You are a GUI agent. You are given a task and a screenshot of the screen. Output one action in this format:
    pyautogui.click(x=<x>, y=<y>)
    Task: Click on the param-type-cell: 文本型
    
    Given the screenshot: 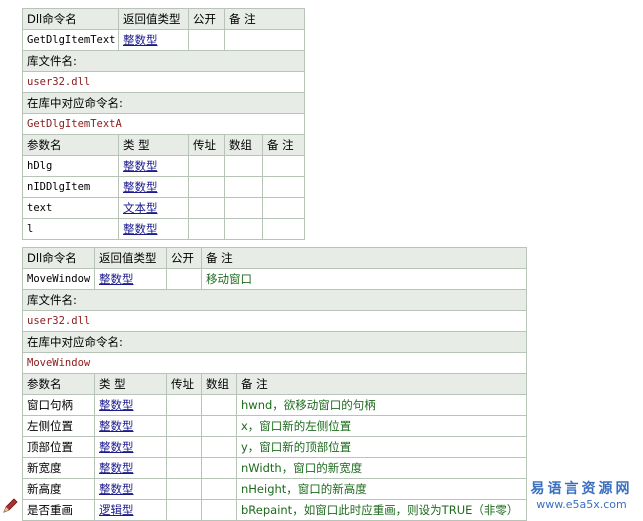 What is the action you would take?
    pyautogui.click(x=153, y=208)
    